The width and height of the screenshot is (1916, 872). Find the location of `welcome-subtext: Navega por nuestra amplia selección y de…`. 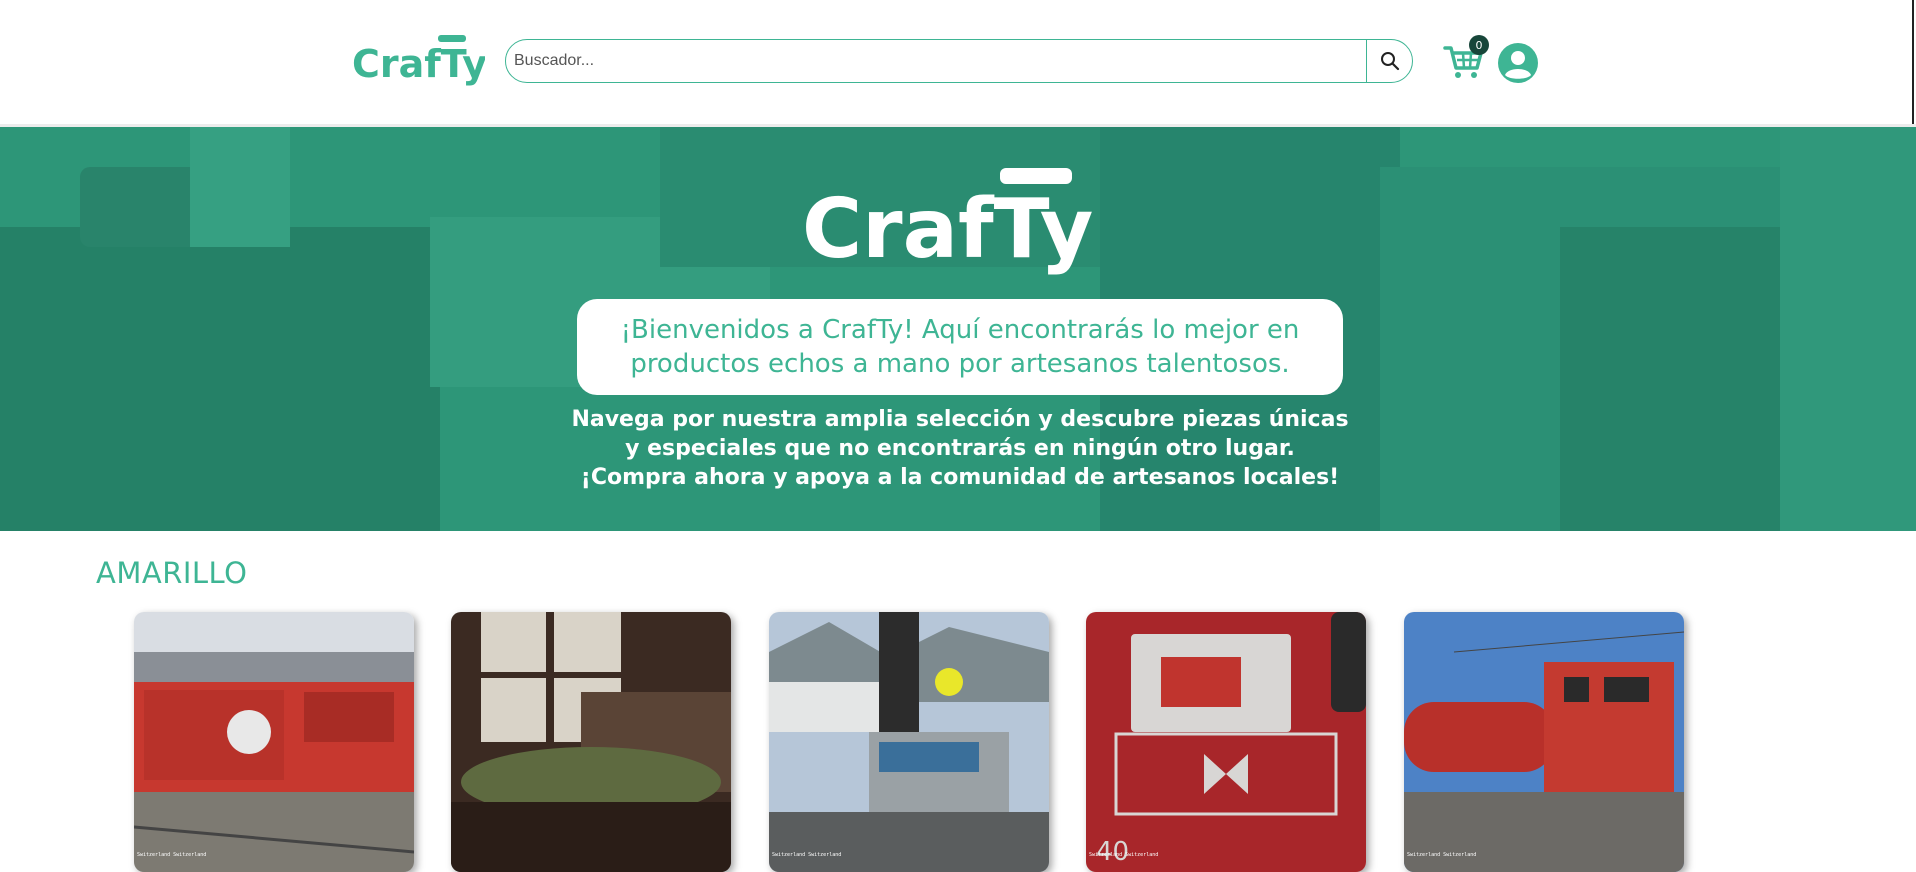

welcome-subtext: Navega por nuestra amplia selección y de… is located at coordinates (960, 448).